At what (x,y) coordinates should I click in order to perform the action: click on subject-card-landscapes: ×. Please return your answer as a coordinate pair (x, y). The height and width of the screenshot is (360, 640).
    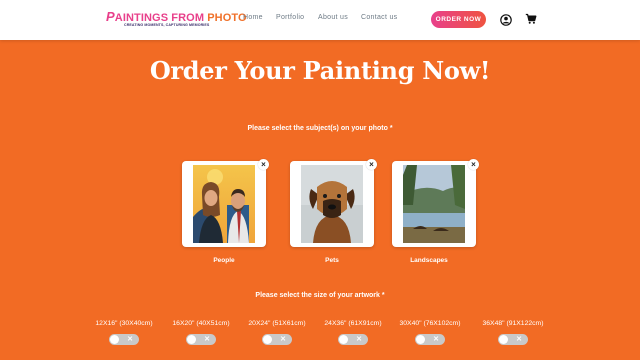
    Looking at the image, I should click on (435, 203).